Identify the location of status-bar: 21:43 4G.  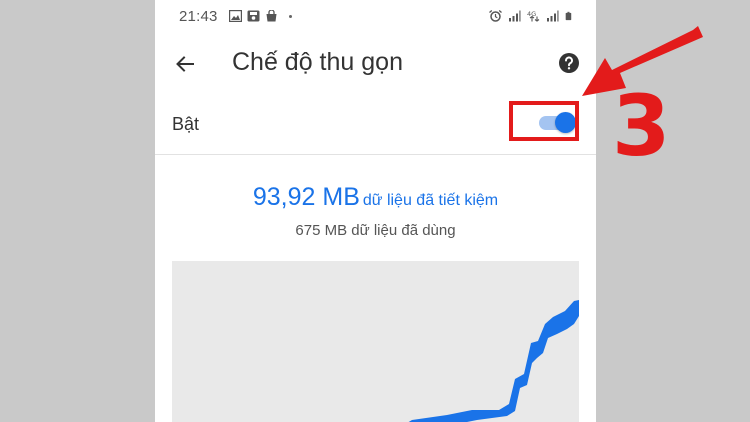
(375, 17).